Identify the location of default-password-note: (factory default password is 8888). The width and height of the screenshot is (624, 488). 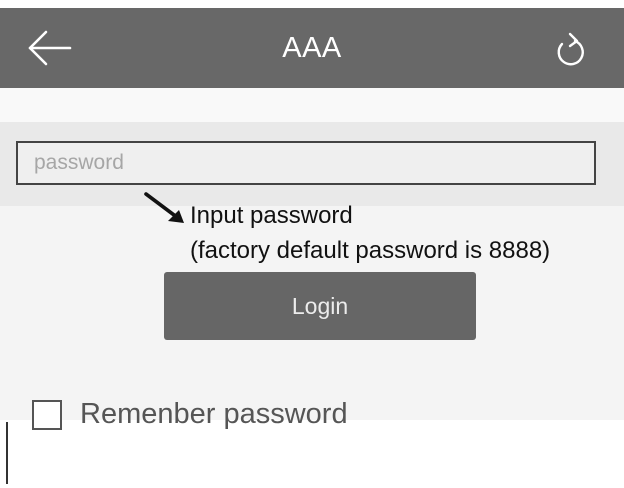
(370, 250).